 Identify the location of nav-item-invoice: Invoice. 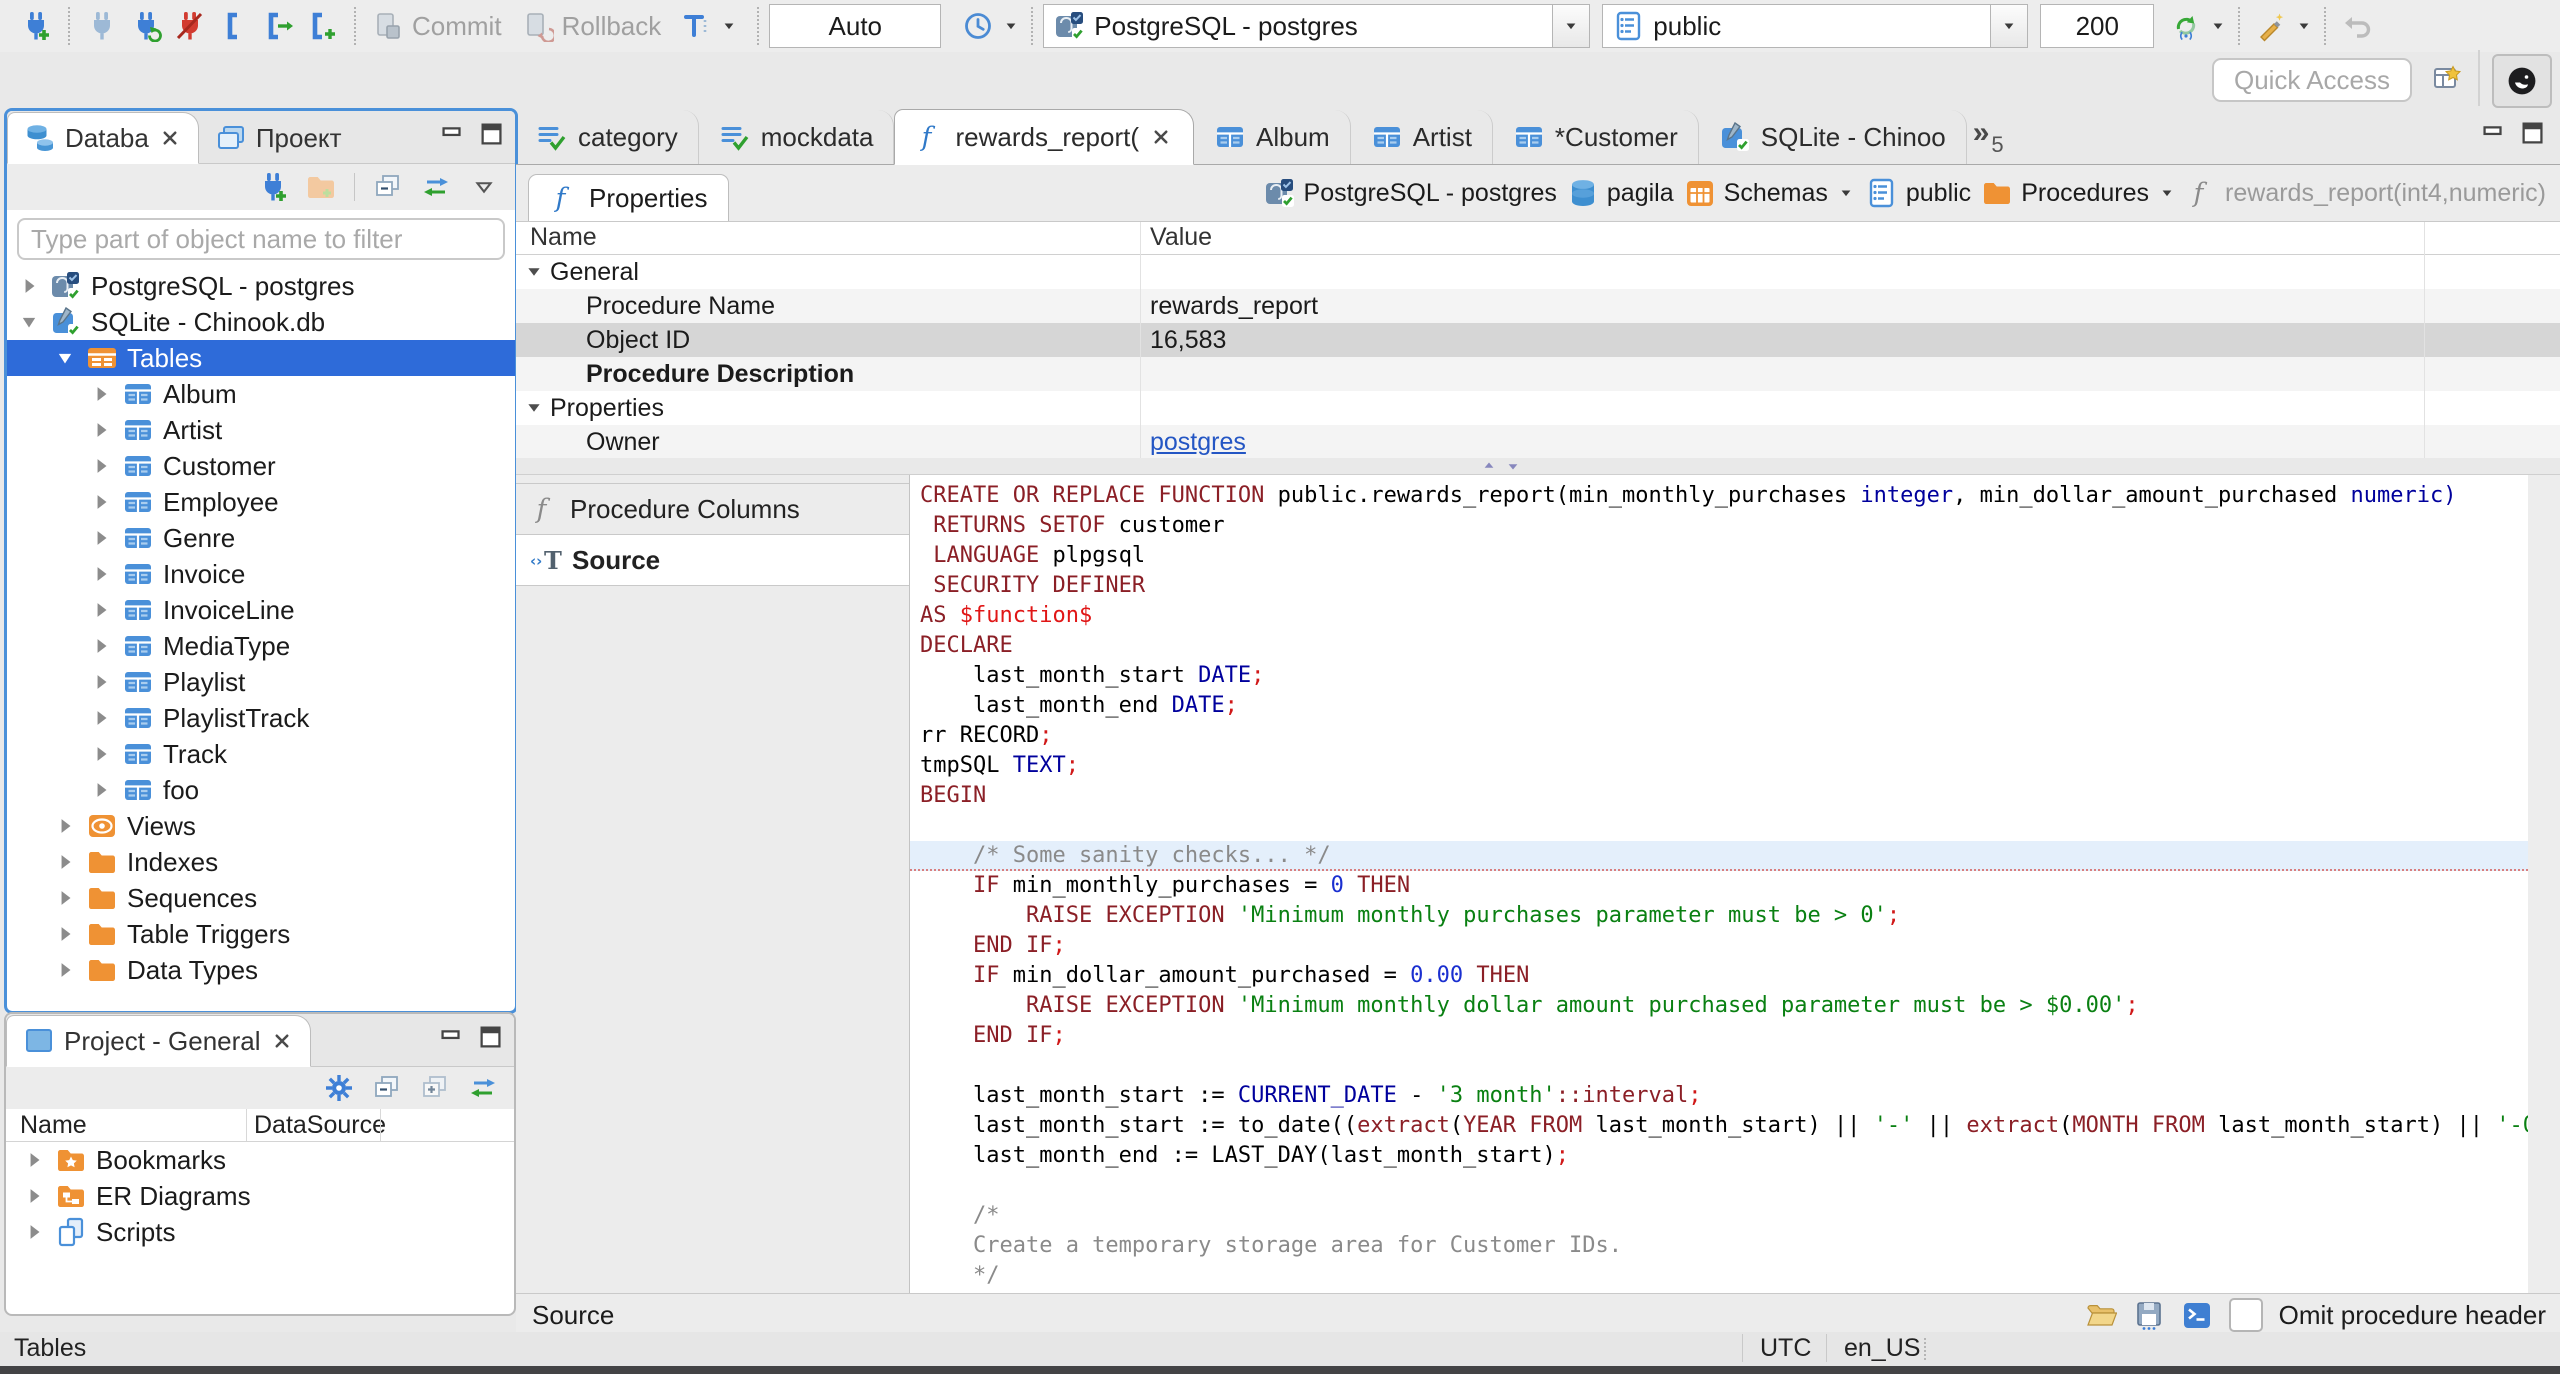
(261, 574).